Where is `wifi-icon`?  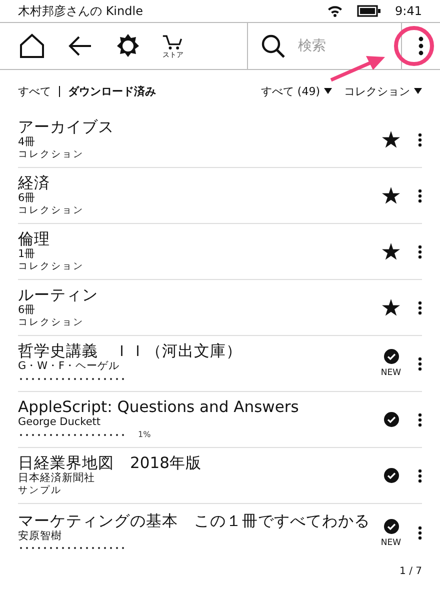
wifi-icon is located at coordinates (335, 11).